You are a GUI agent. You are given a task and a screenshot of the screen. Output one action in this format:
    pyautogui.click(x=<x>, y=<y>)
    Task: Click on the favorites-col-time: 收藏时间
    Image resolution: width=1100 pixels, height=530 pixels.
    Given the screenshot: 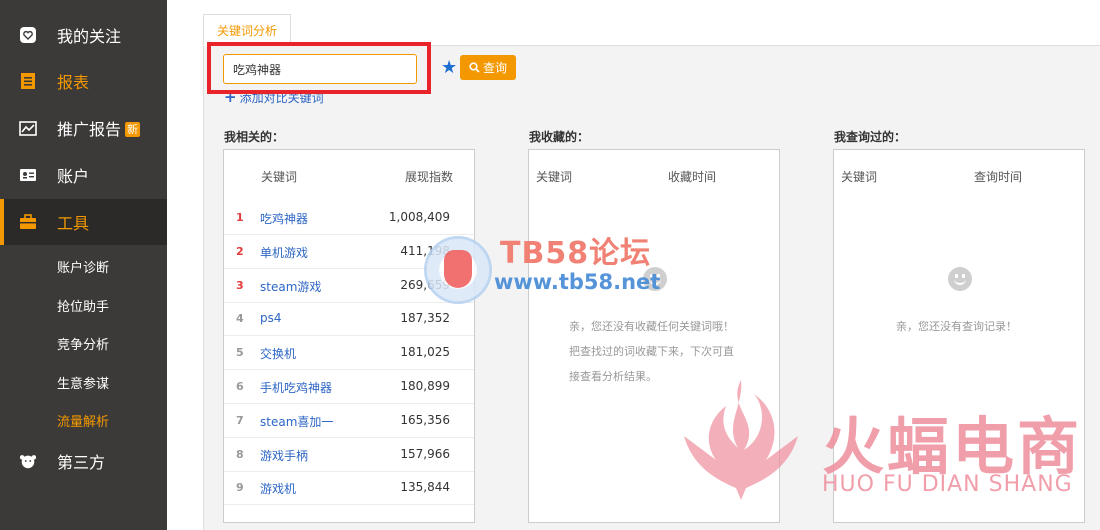 What is the action you would take?
    pyautogui.click(x=692, y=177)
    